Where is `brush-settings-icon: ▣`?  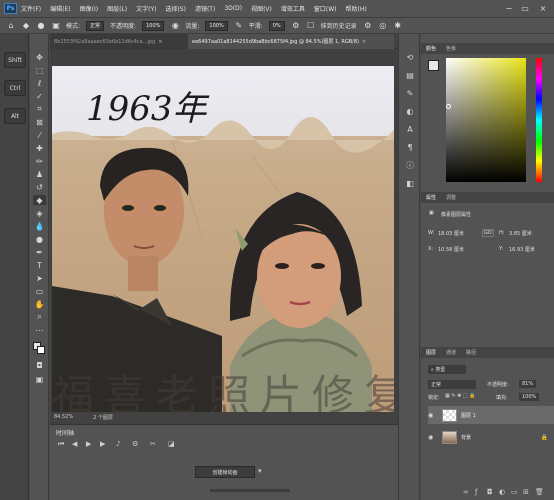
brush-settings-icon: ▣ is located at coordinates (56, 26).